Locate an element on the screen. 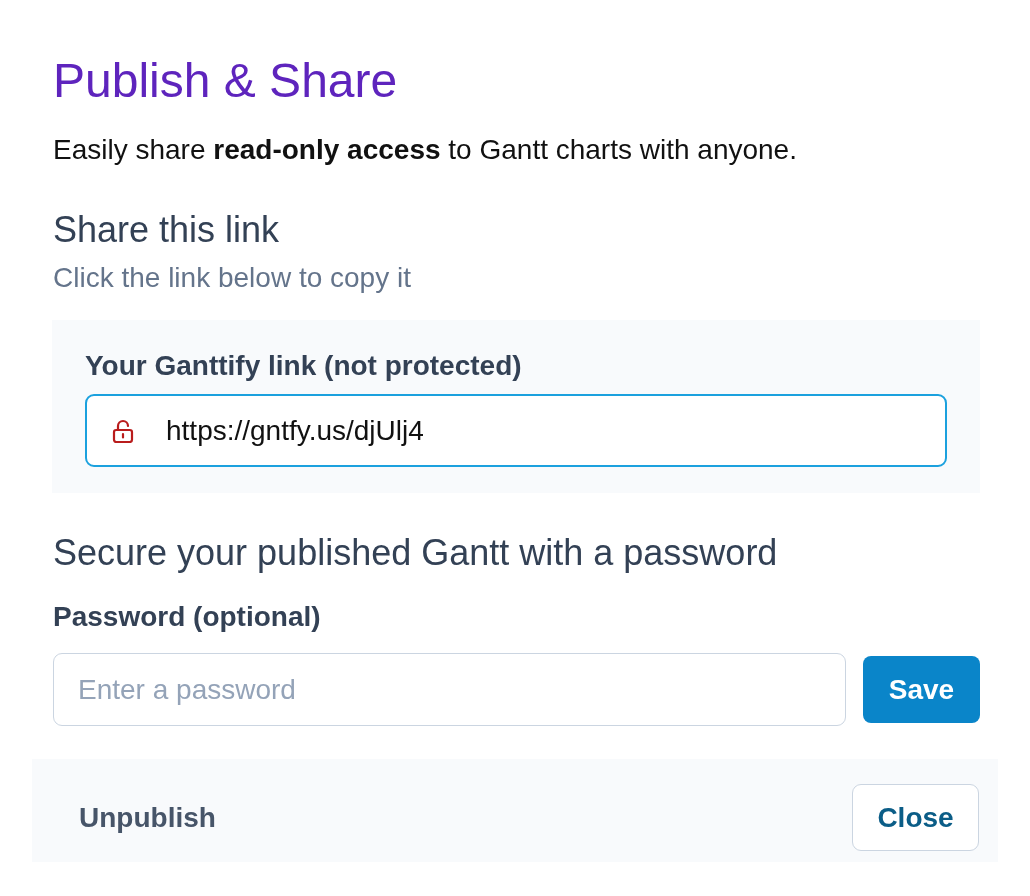  save-button: Save is located at coordinates (921, 689).